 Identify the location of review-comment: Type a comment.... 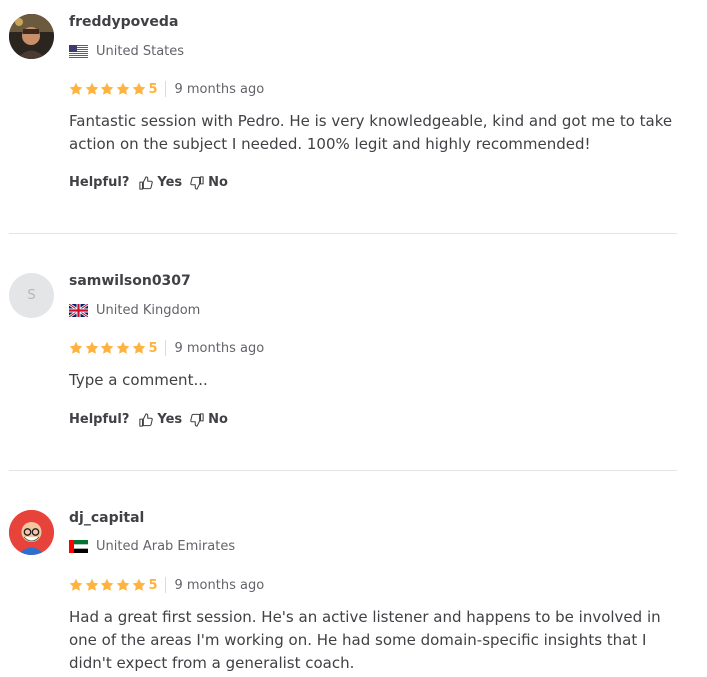
(138, 380).